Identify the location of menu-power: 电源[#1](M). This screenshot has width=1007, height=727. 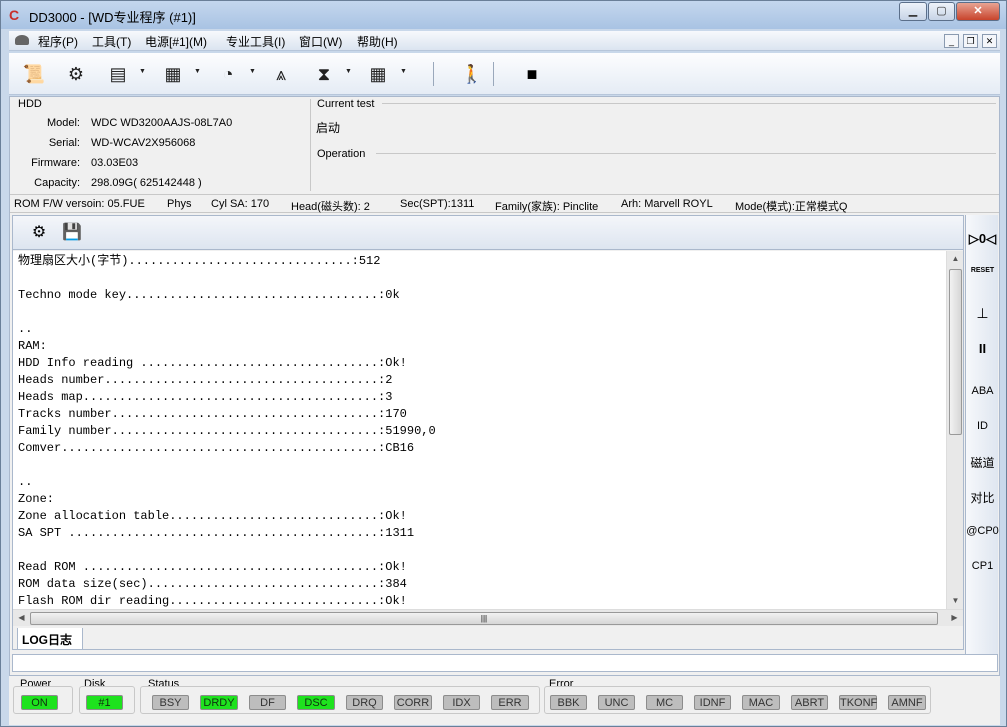
(176, 41).